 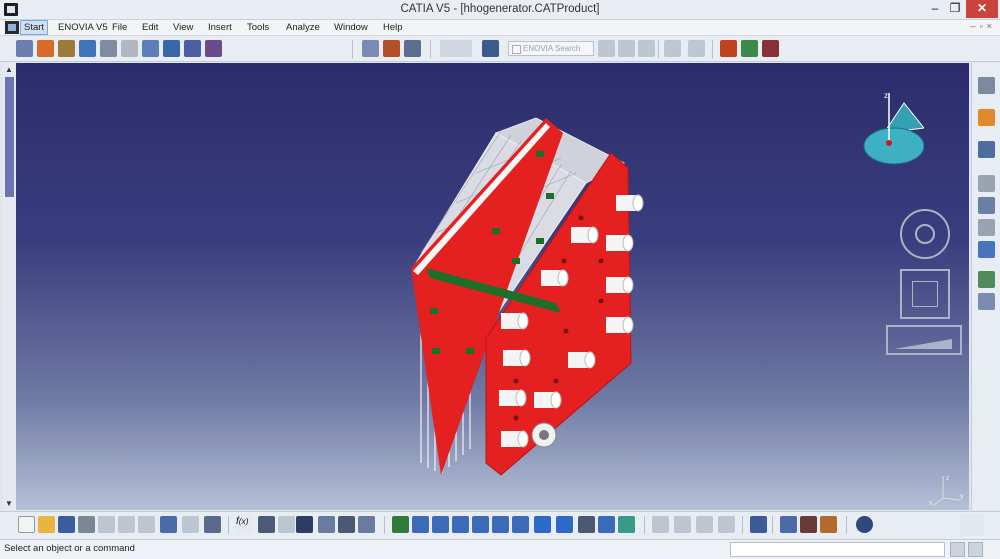 What do you see at coordinates (986, 85) in the screenshot?
I see `assembly-features-icon` at bounding box center [986, 85].